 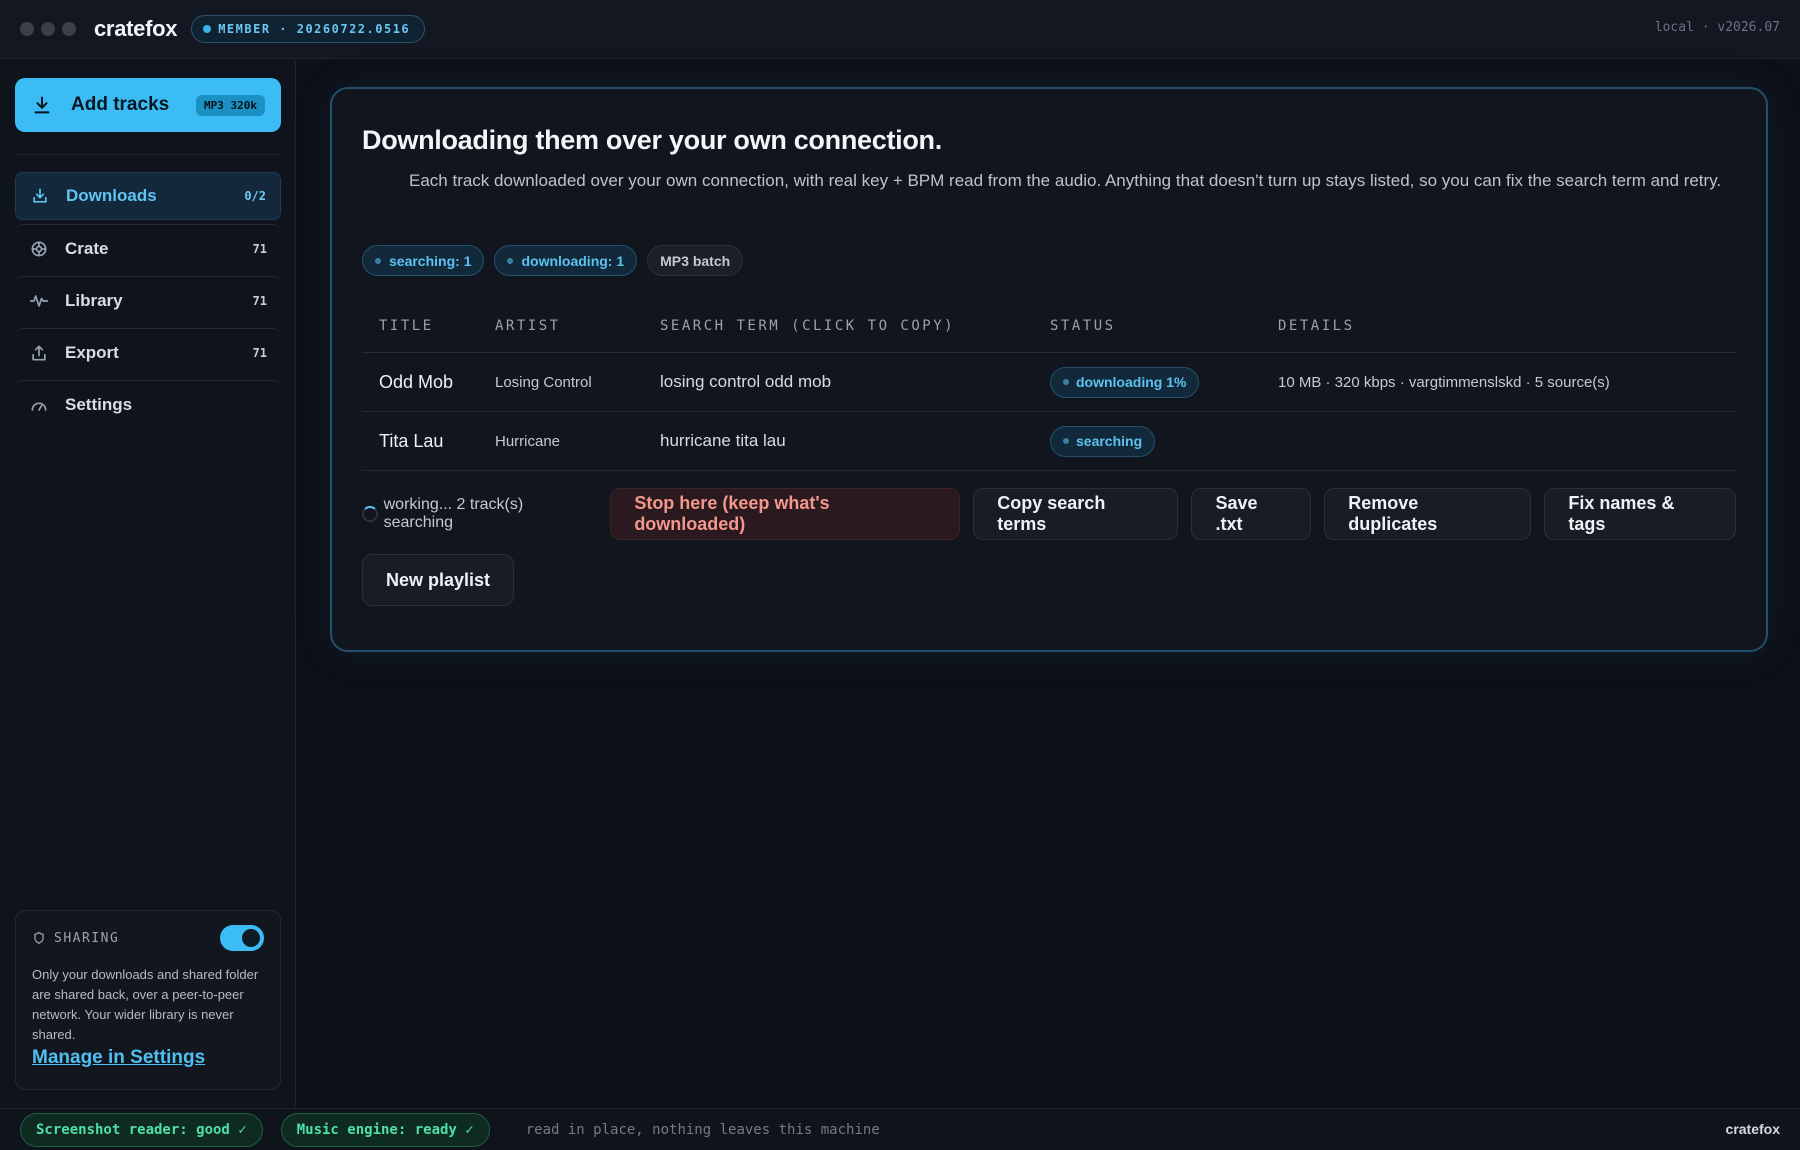 What do you see at coordinates (69, 29) in the screenshot?
I see `maximize-window-button` at bounding box center [69, 29].